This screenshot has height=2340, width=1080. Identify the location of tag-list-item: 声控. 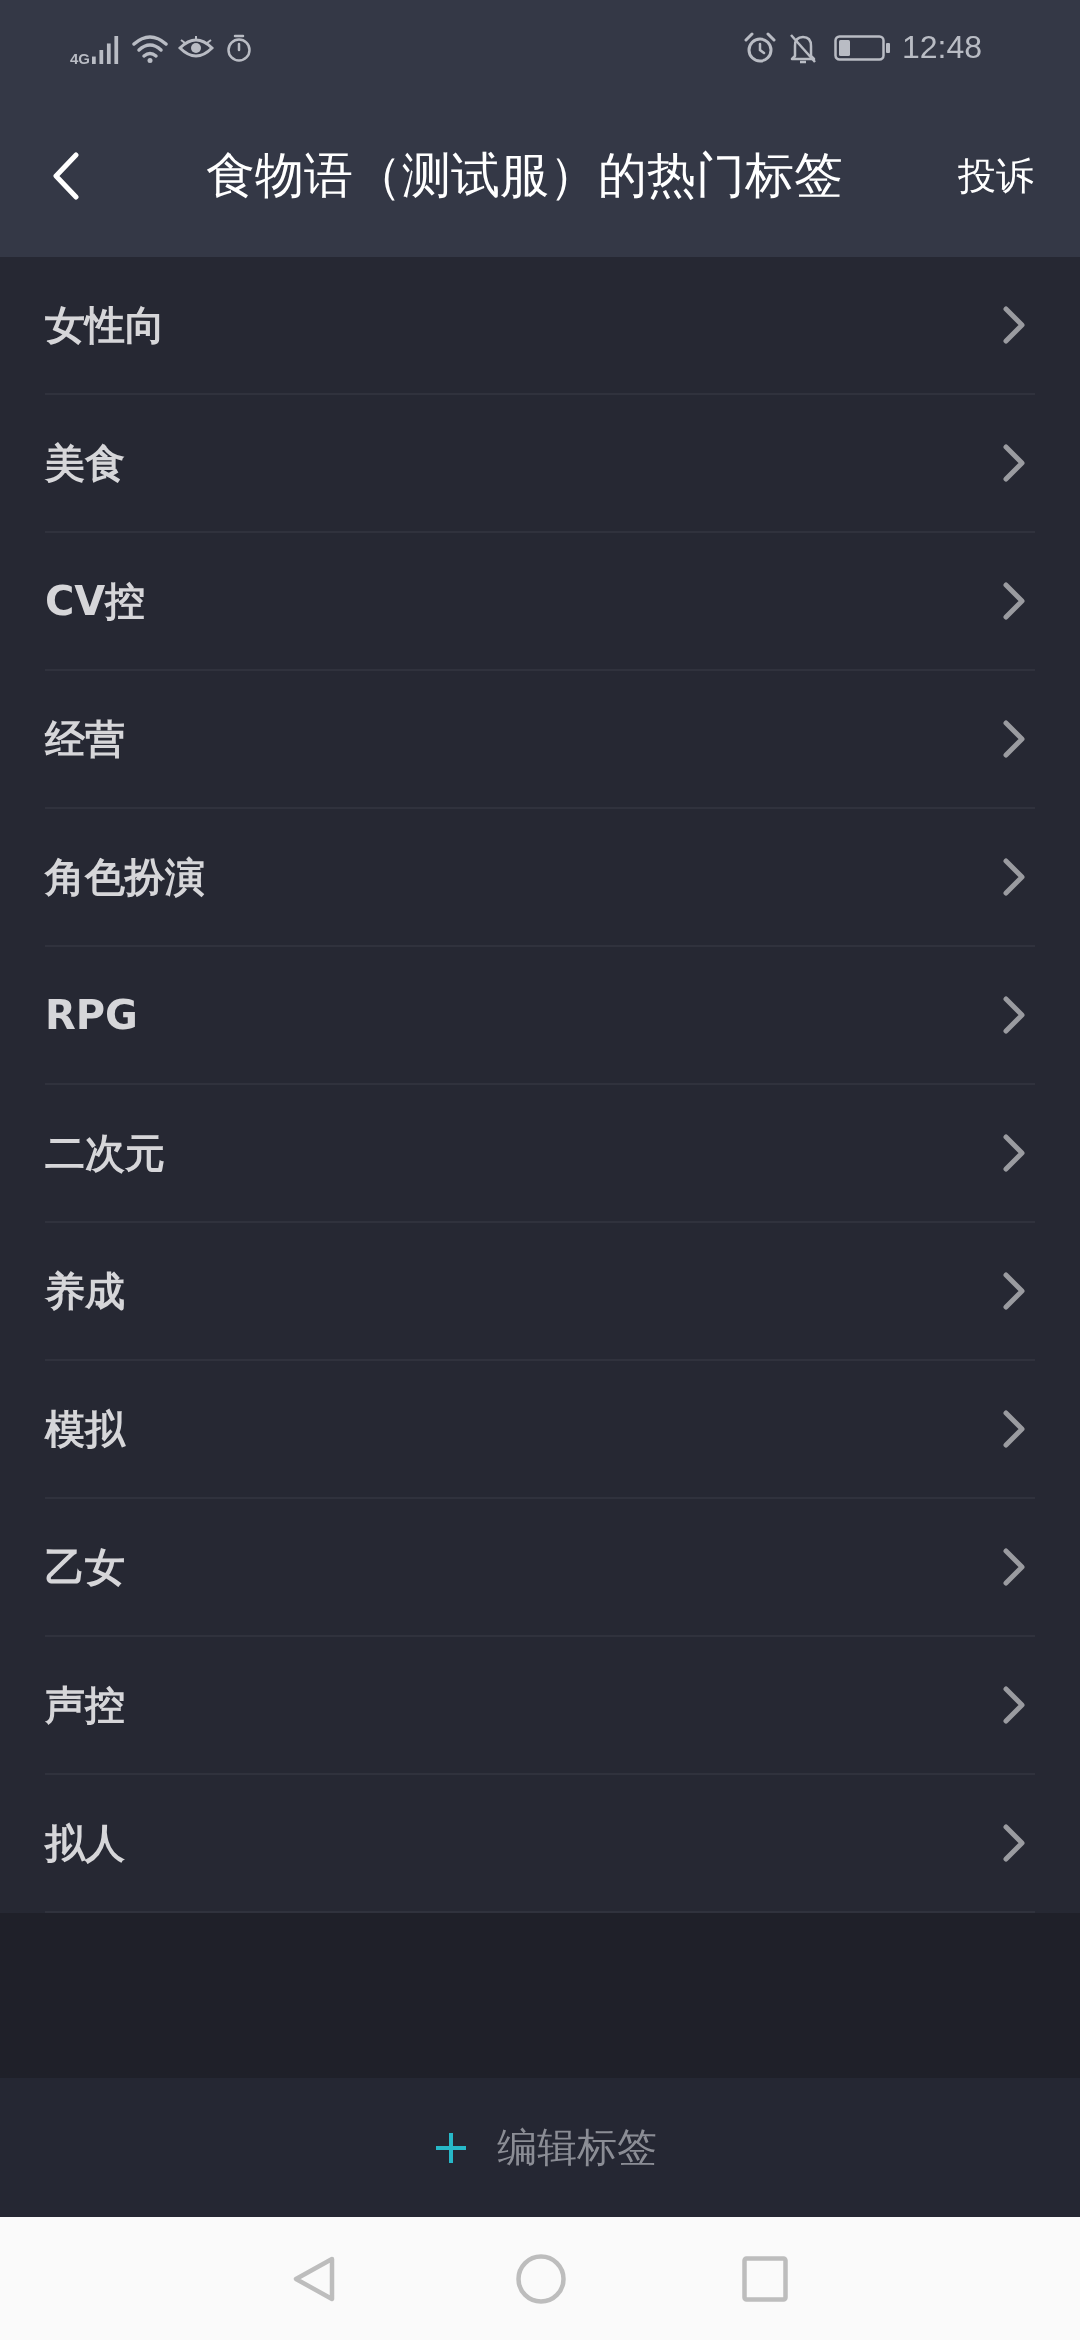
(540, 1706).